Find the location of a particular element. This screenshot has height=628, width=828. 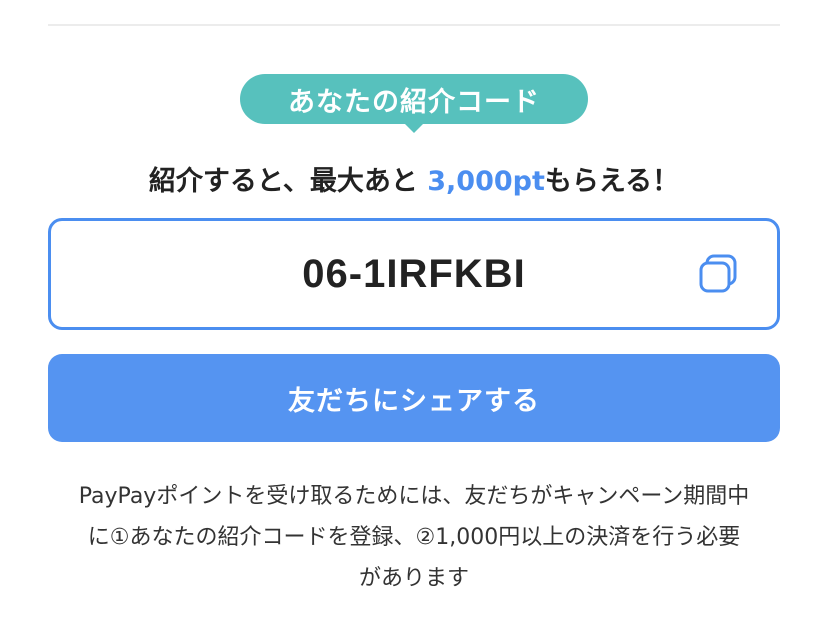

top-divider is located at coordinates (414, 25).